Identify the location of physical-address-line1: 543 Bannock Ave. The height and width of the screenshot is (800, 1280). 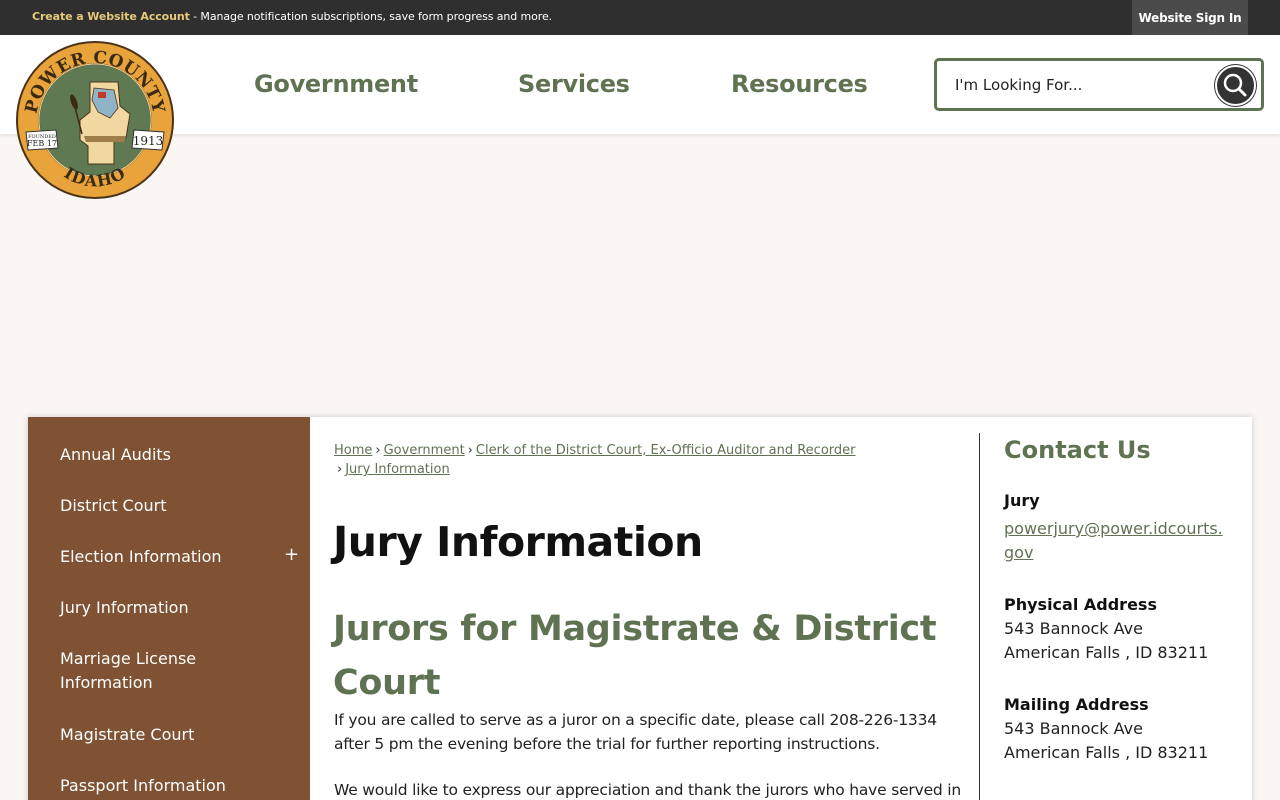
(1073, 628).